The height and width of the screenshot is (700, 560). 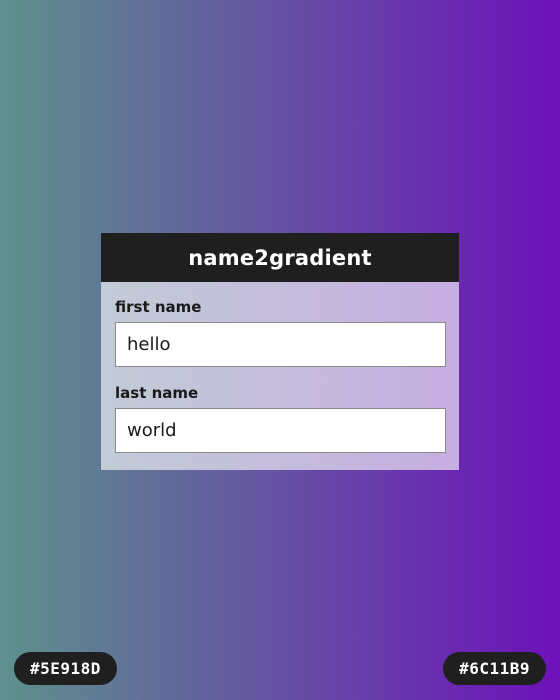 I want to click on last-name-field-group: last name, so click(x=280, y=418).